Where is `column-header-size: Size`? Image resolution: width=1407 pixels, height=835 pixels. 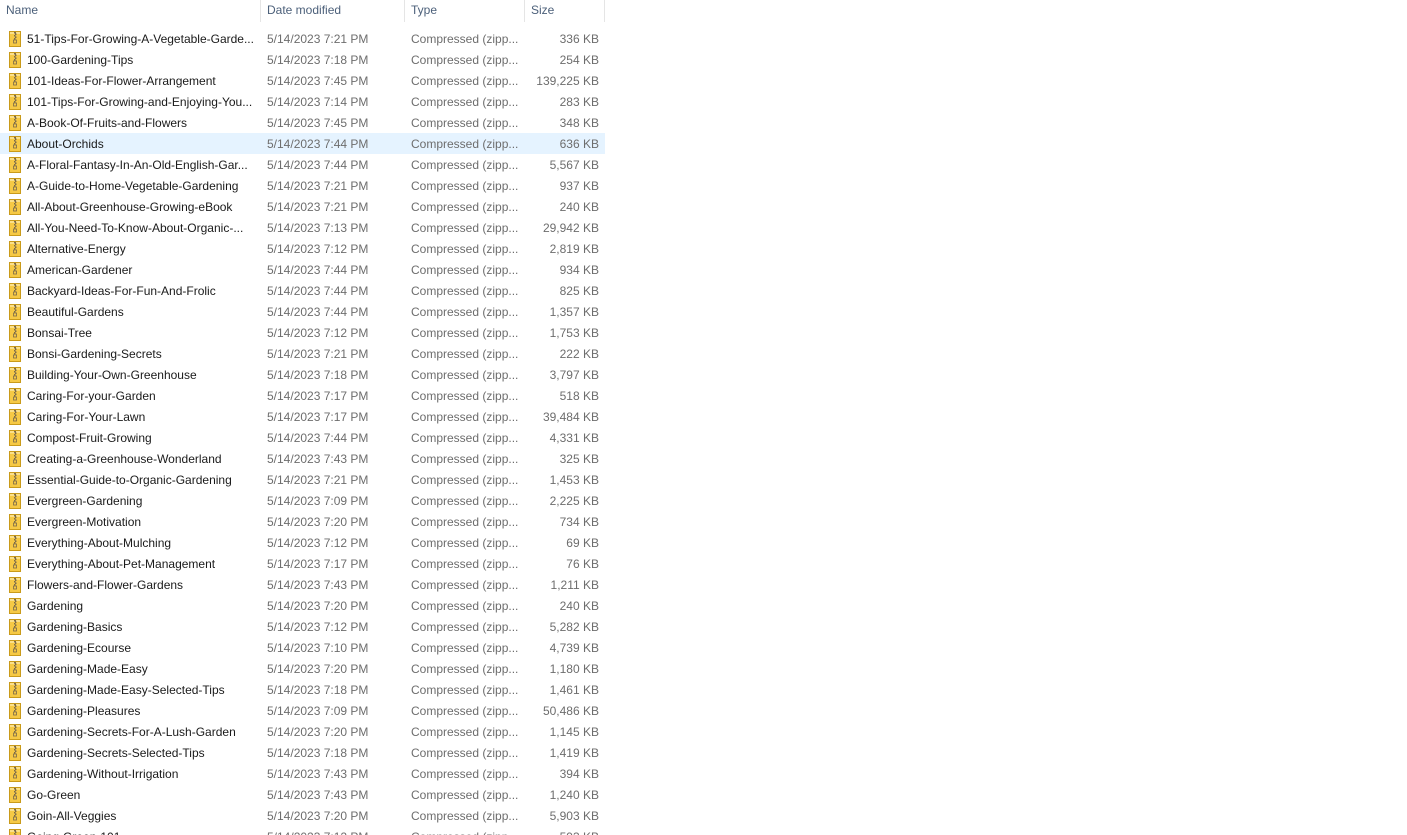
column-header-size: Size is located at coordinates (565, 11).